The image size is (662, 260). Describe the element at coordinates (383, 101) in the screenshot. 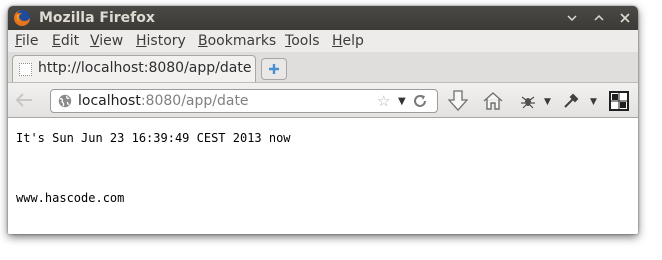

I see `star-icon: ☆` at that location.